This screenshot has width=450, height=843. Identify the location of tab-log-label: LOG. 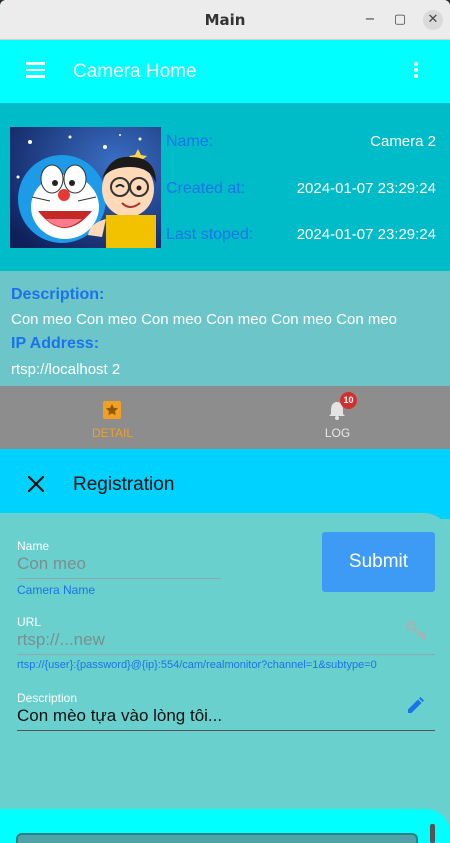
(337, 433).